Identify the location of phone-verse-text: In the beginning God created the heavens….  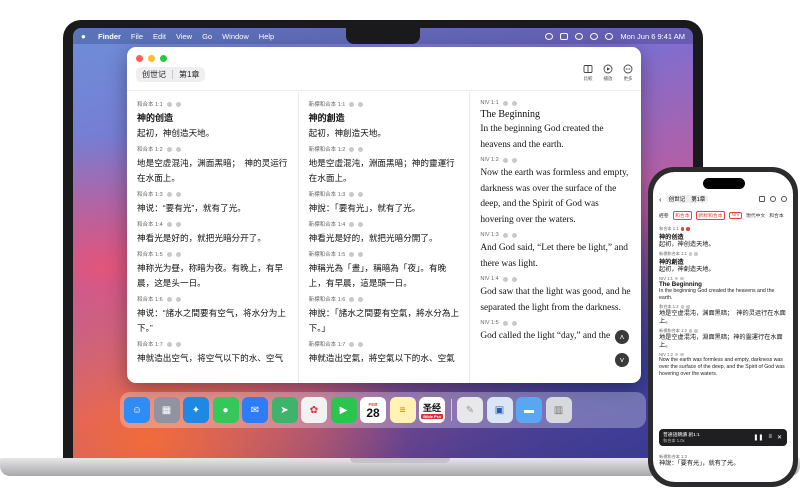
(724, 295).